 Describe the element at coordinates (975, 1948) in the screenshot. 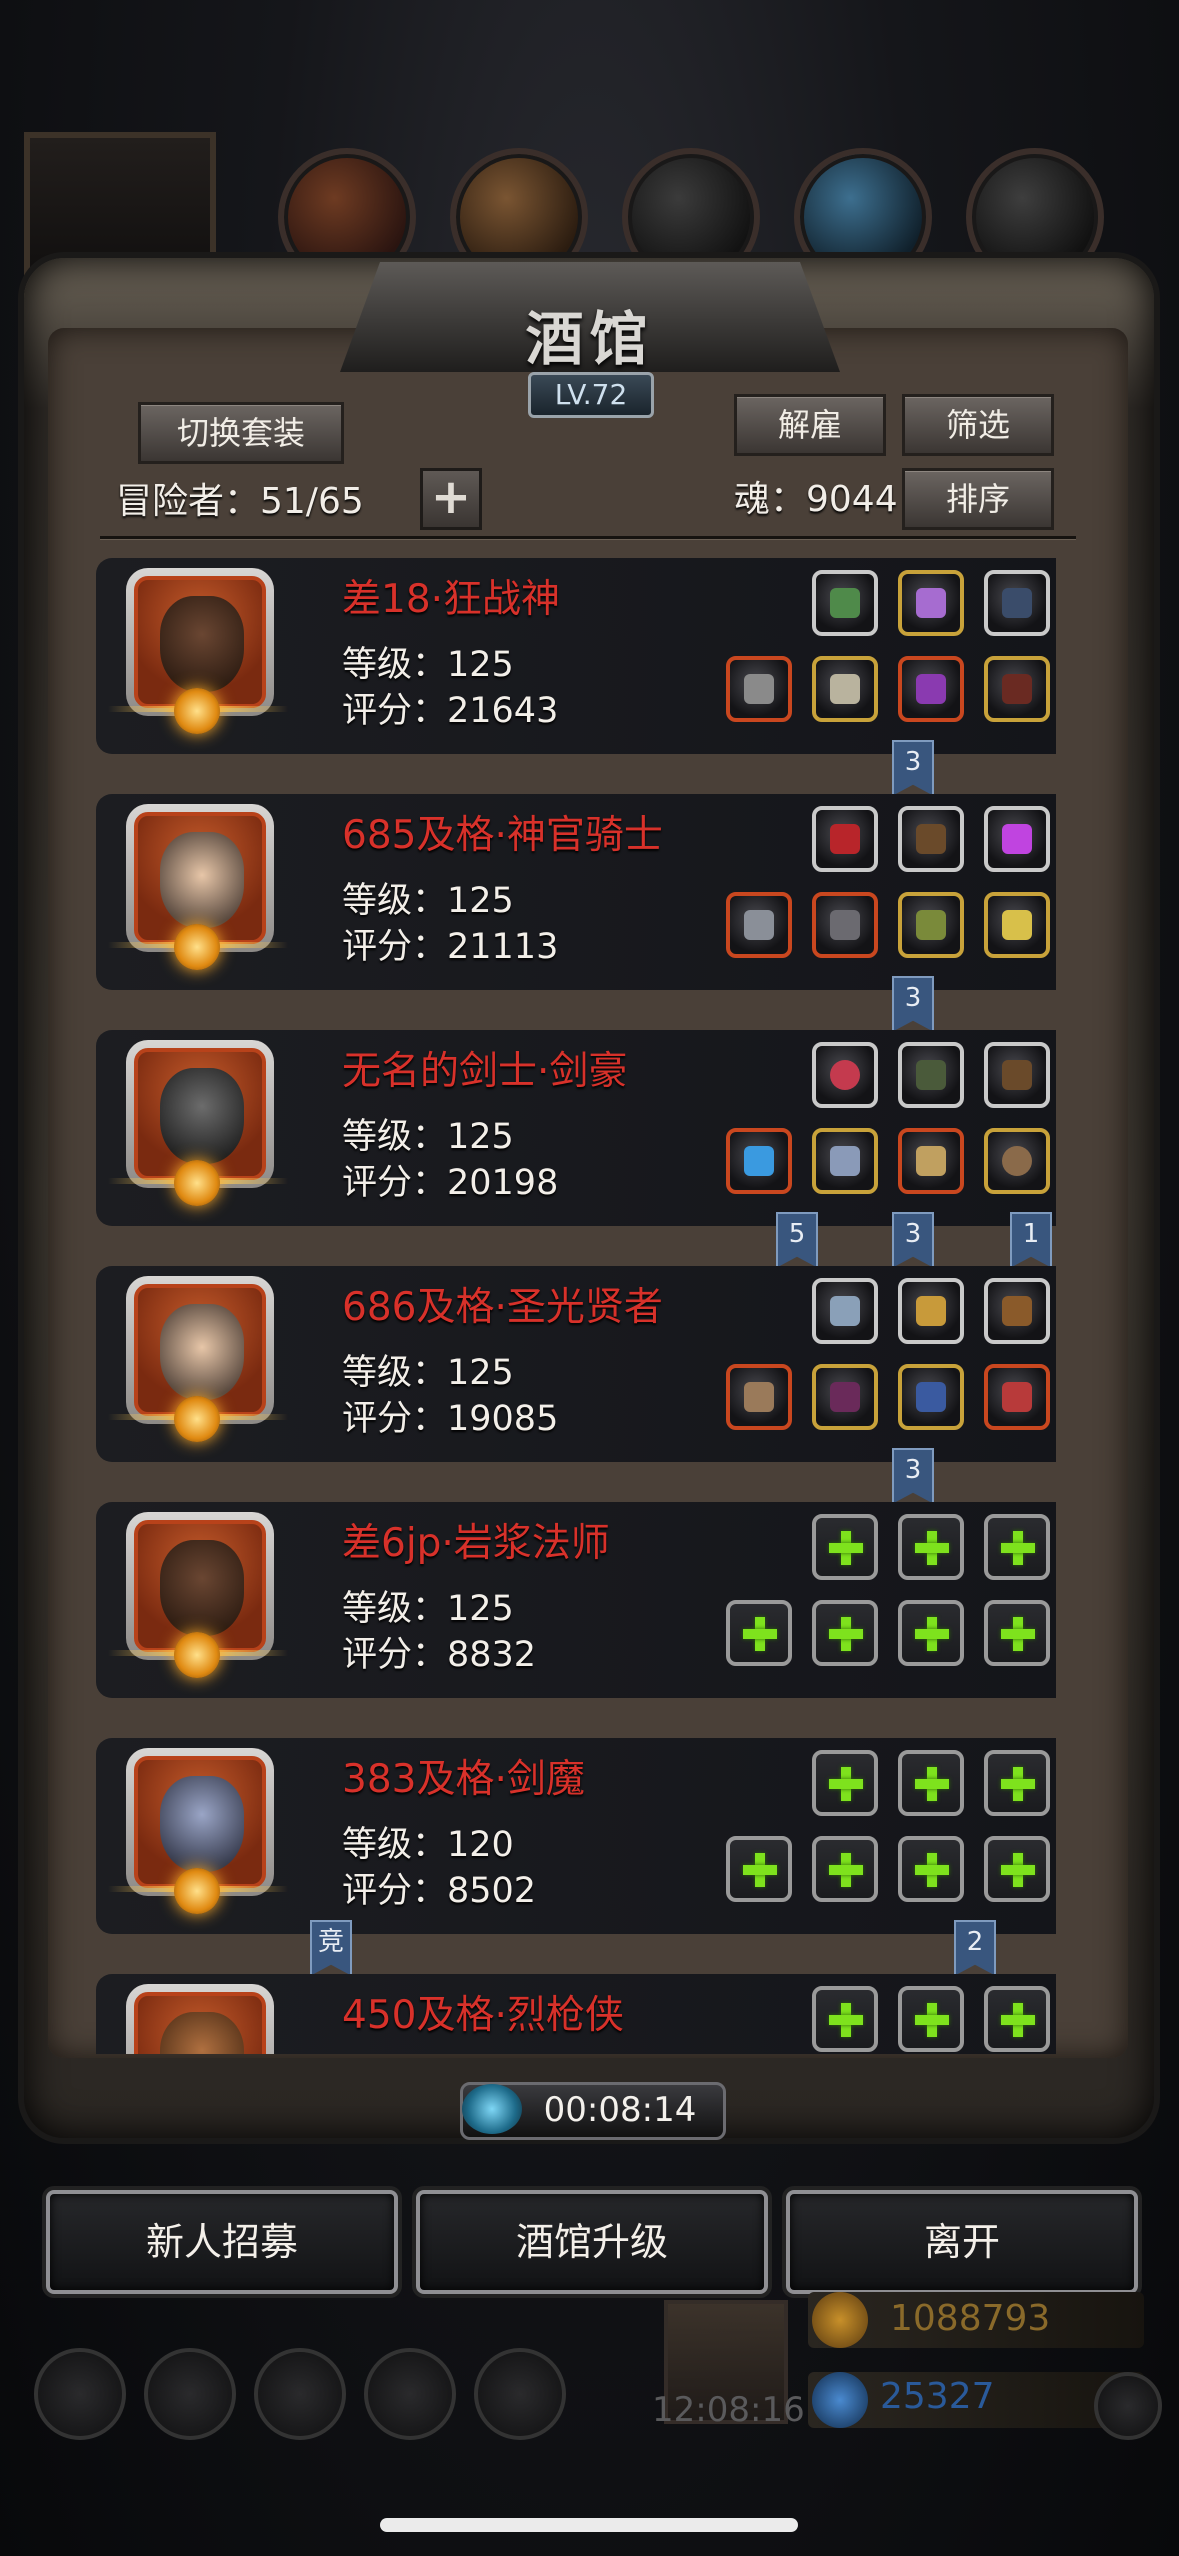

I see `rank-flag: 2` at that location.